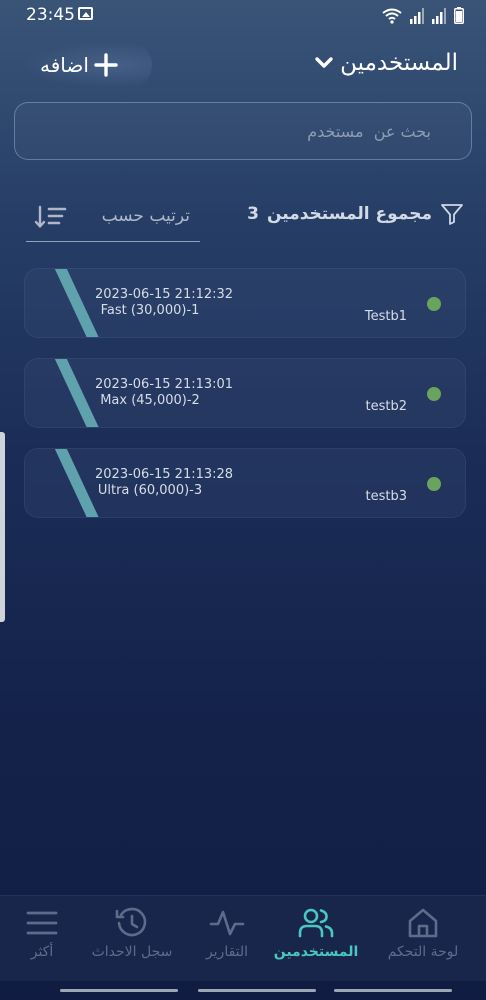  I want to click on users-icon, so click(316, 923).